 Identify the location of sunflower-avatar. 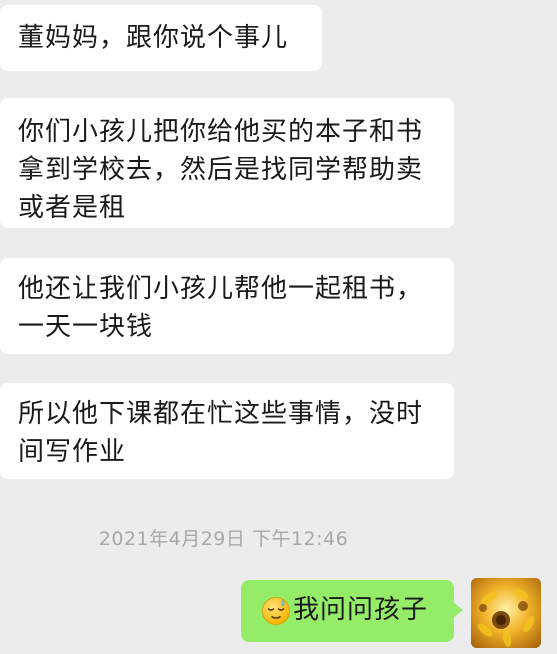
(506, 613).